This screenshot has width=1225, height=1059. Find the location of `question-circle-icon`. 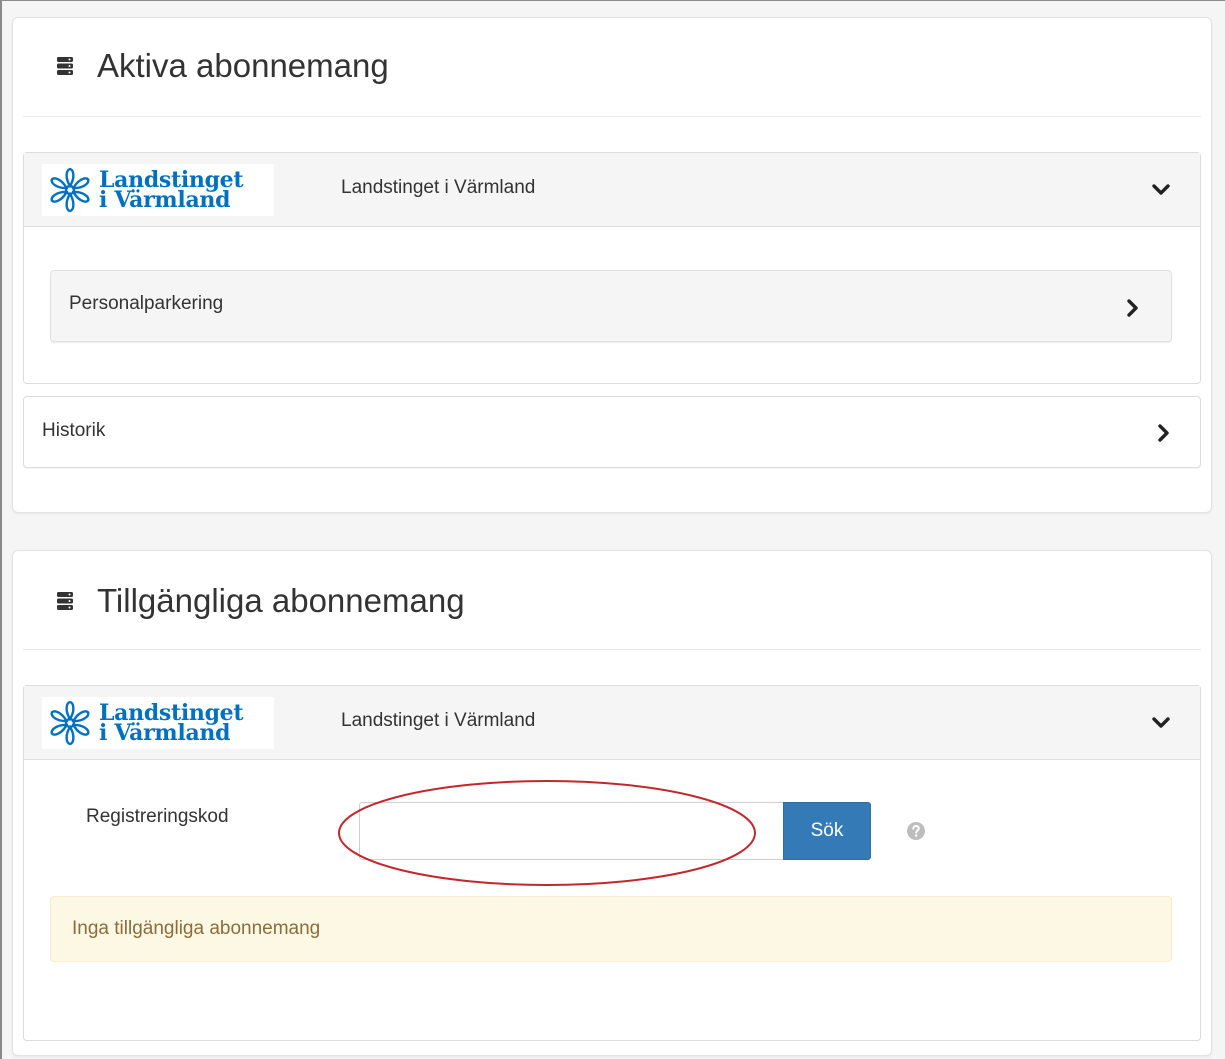

question-circle-icon is located at coordinates (916, 831).